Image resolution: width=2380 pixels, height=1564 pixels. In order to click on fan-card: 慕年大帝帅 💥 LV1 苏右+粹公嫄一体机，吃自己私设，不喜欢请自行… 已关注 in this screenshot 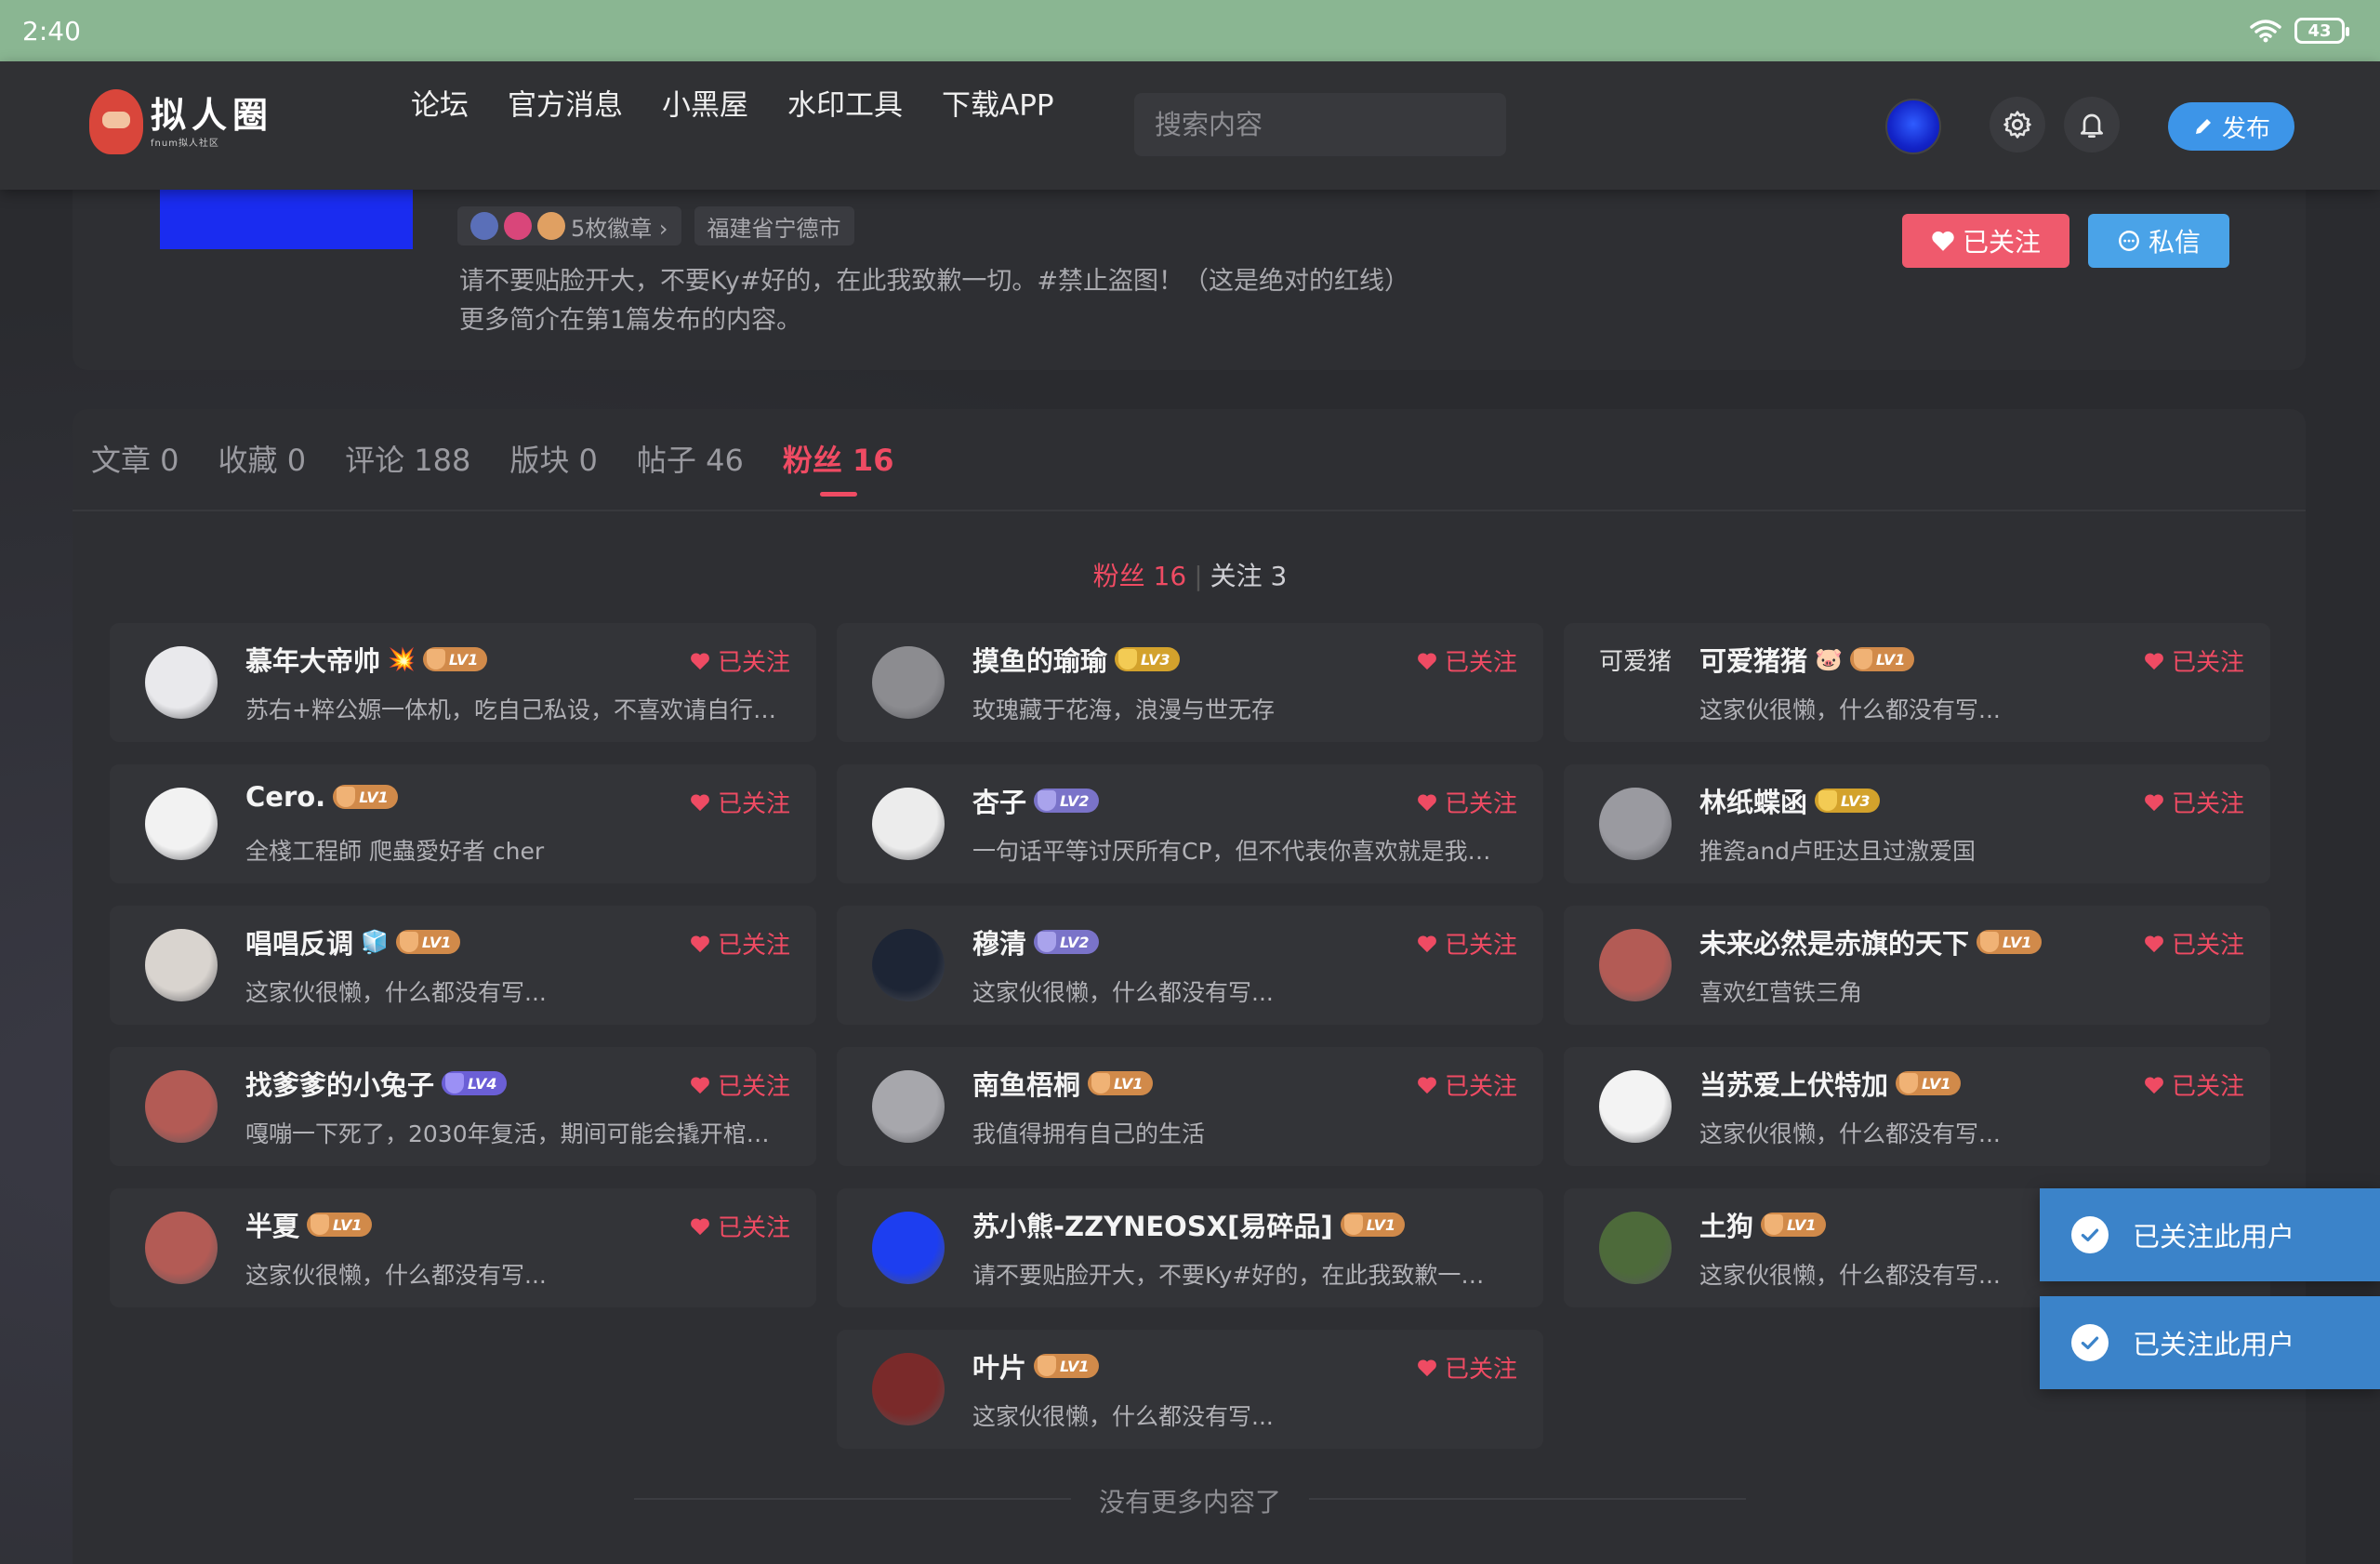, I will do `click(463, 682)`.